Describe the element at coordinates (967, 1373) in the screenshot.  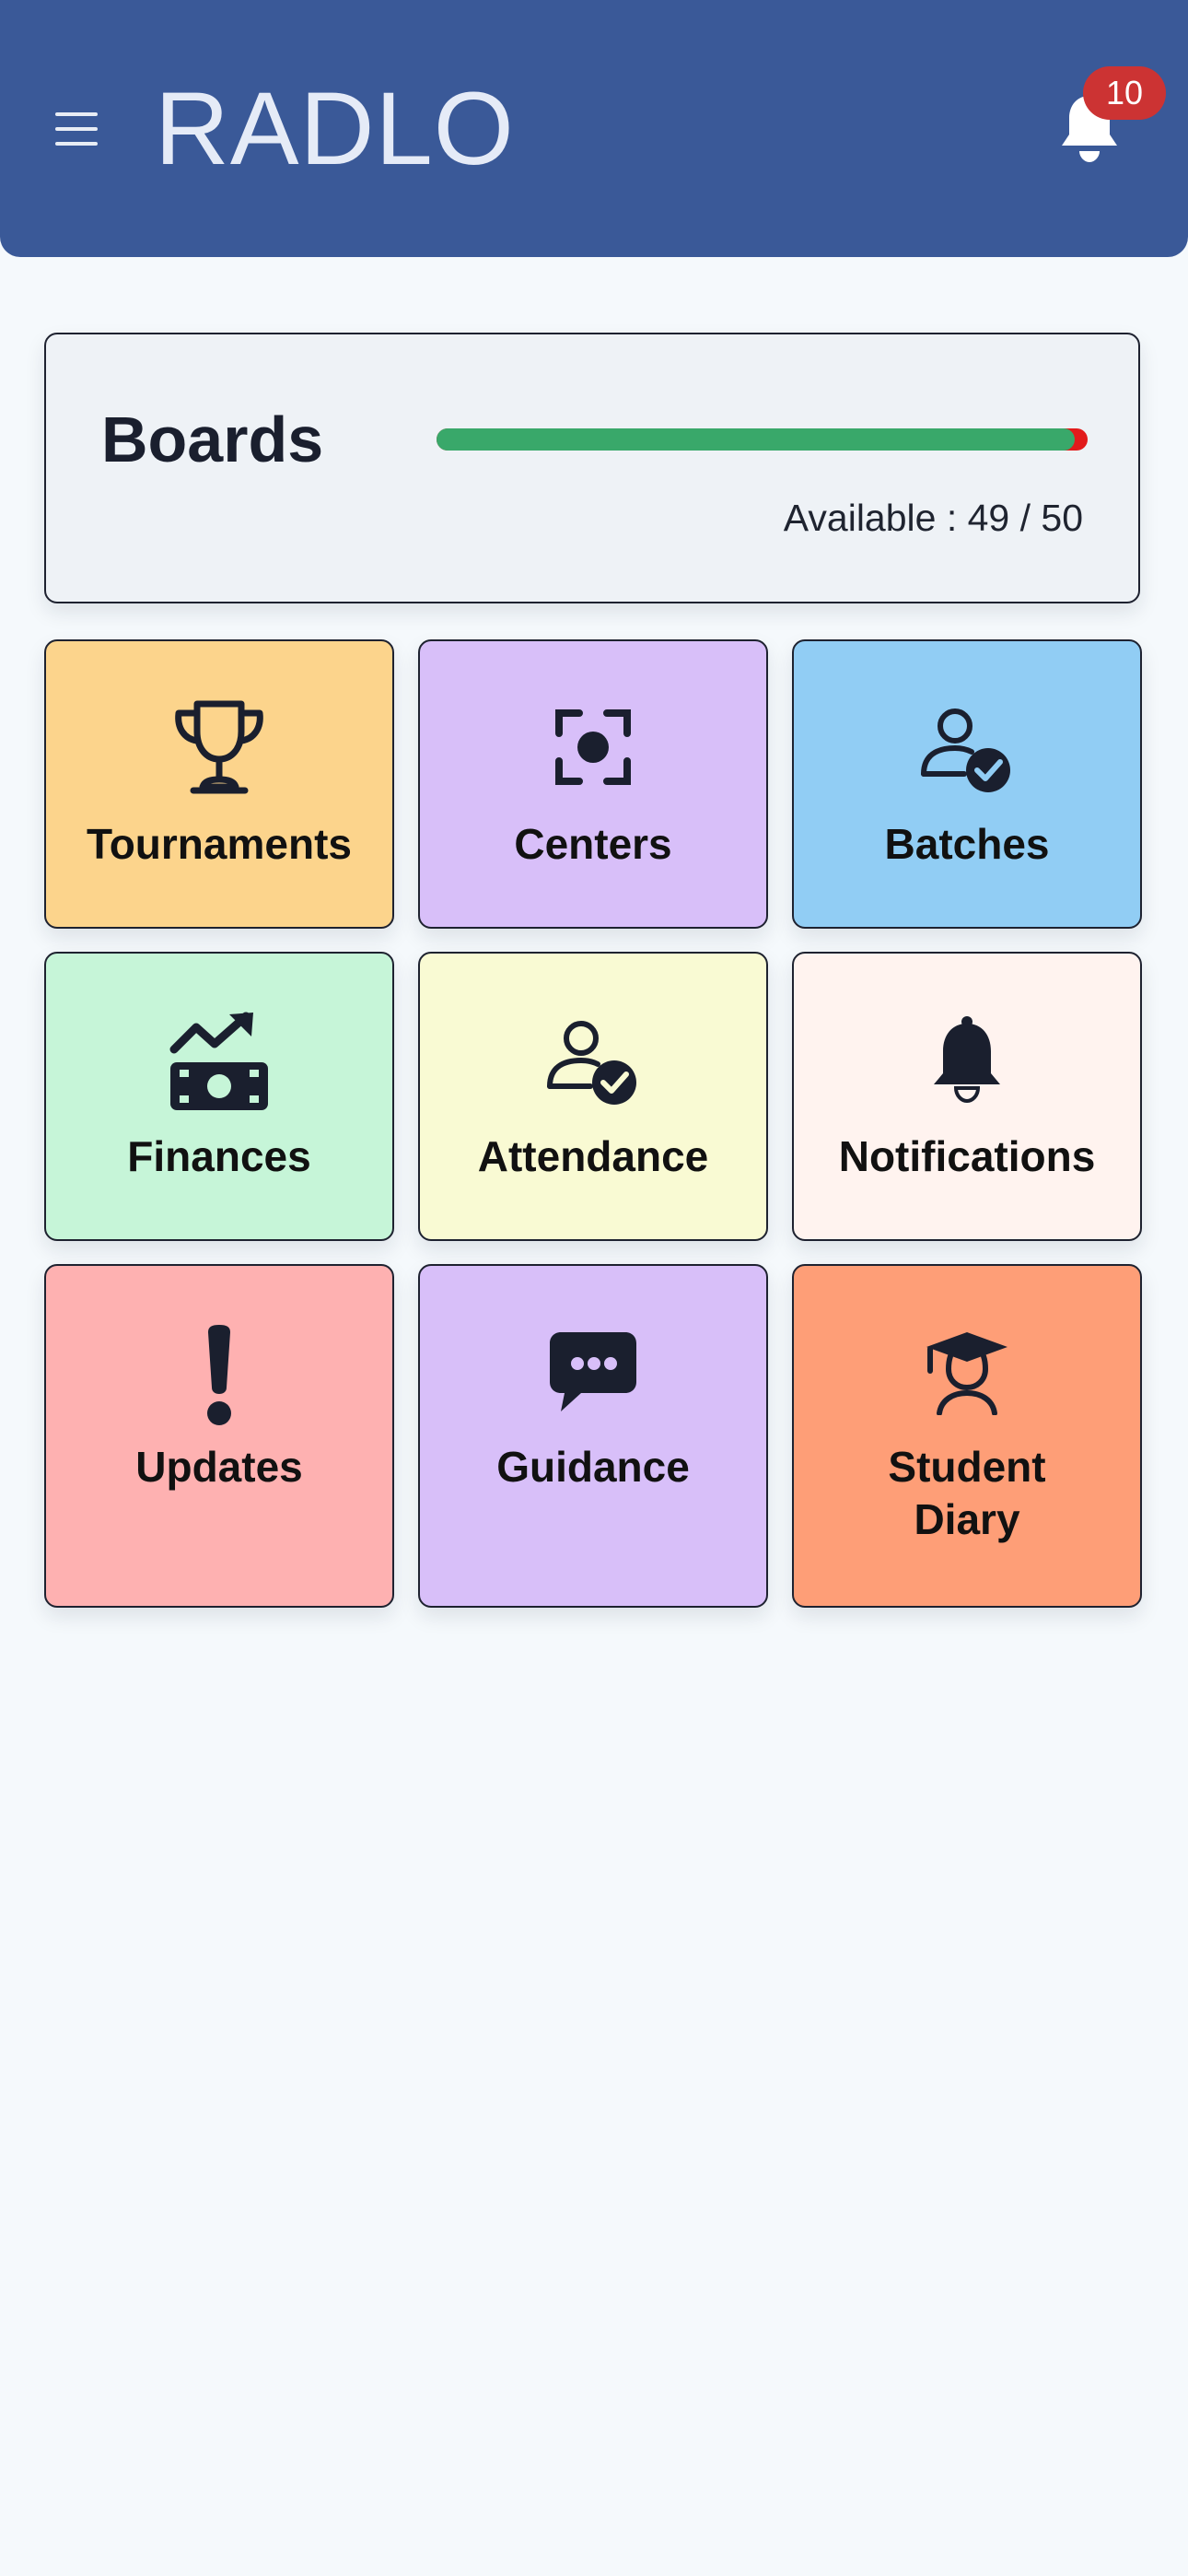
I see `student-icon` at that location.